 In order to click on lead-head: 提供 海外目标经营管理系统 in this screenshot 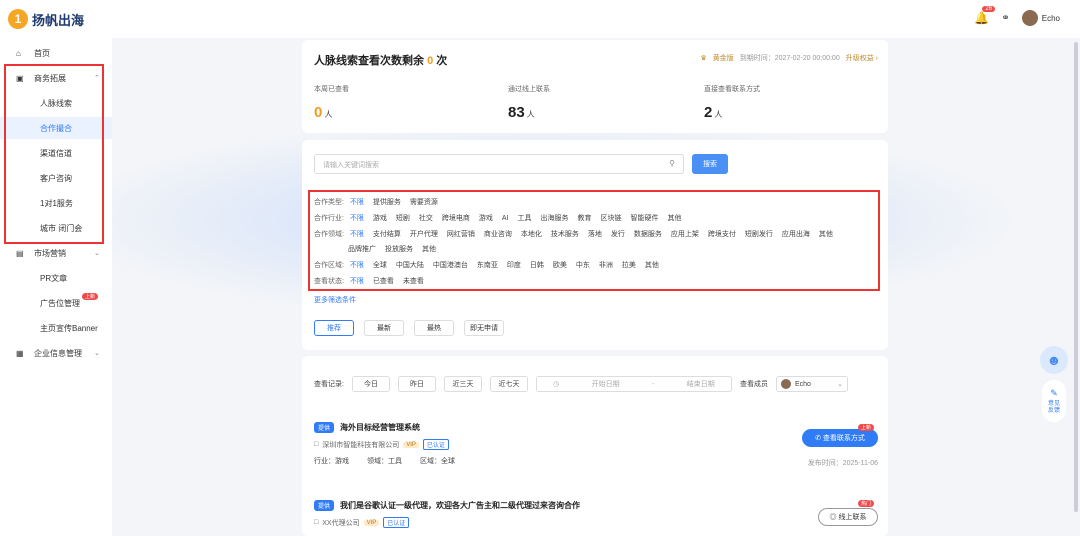, I will do `click(599, 427)`.